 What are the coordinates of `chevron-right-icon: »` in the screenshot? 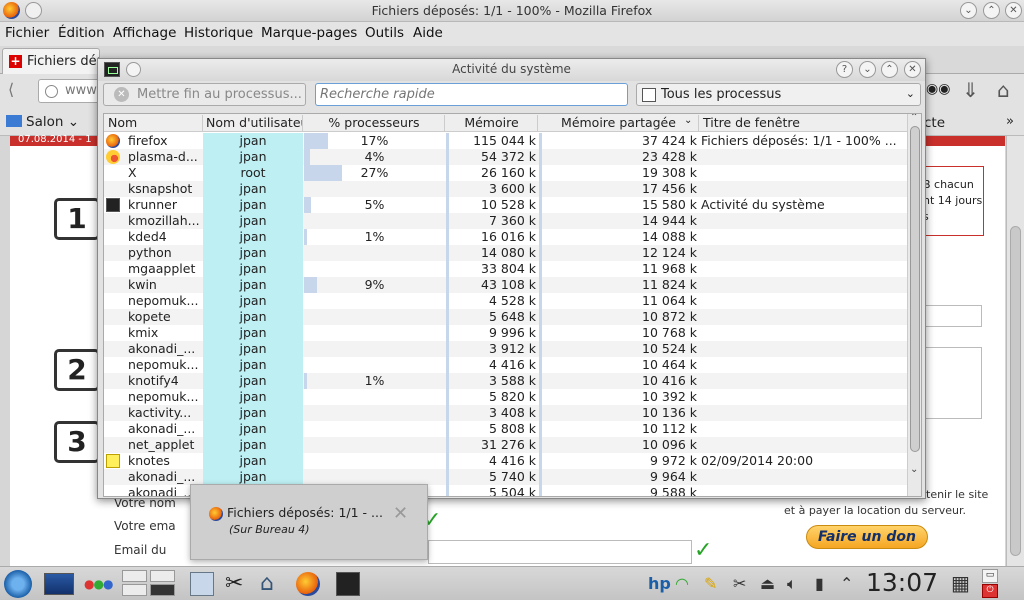 It's located at (1010, 121).